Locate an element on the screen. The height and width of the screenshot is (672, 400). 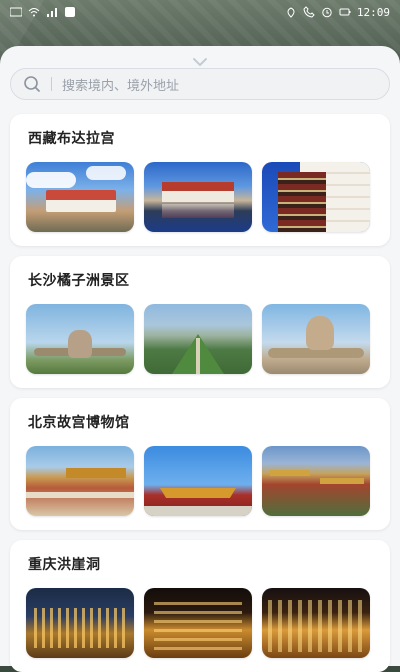
search-divider is located at coordinates (51, 84).